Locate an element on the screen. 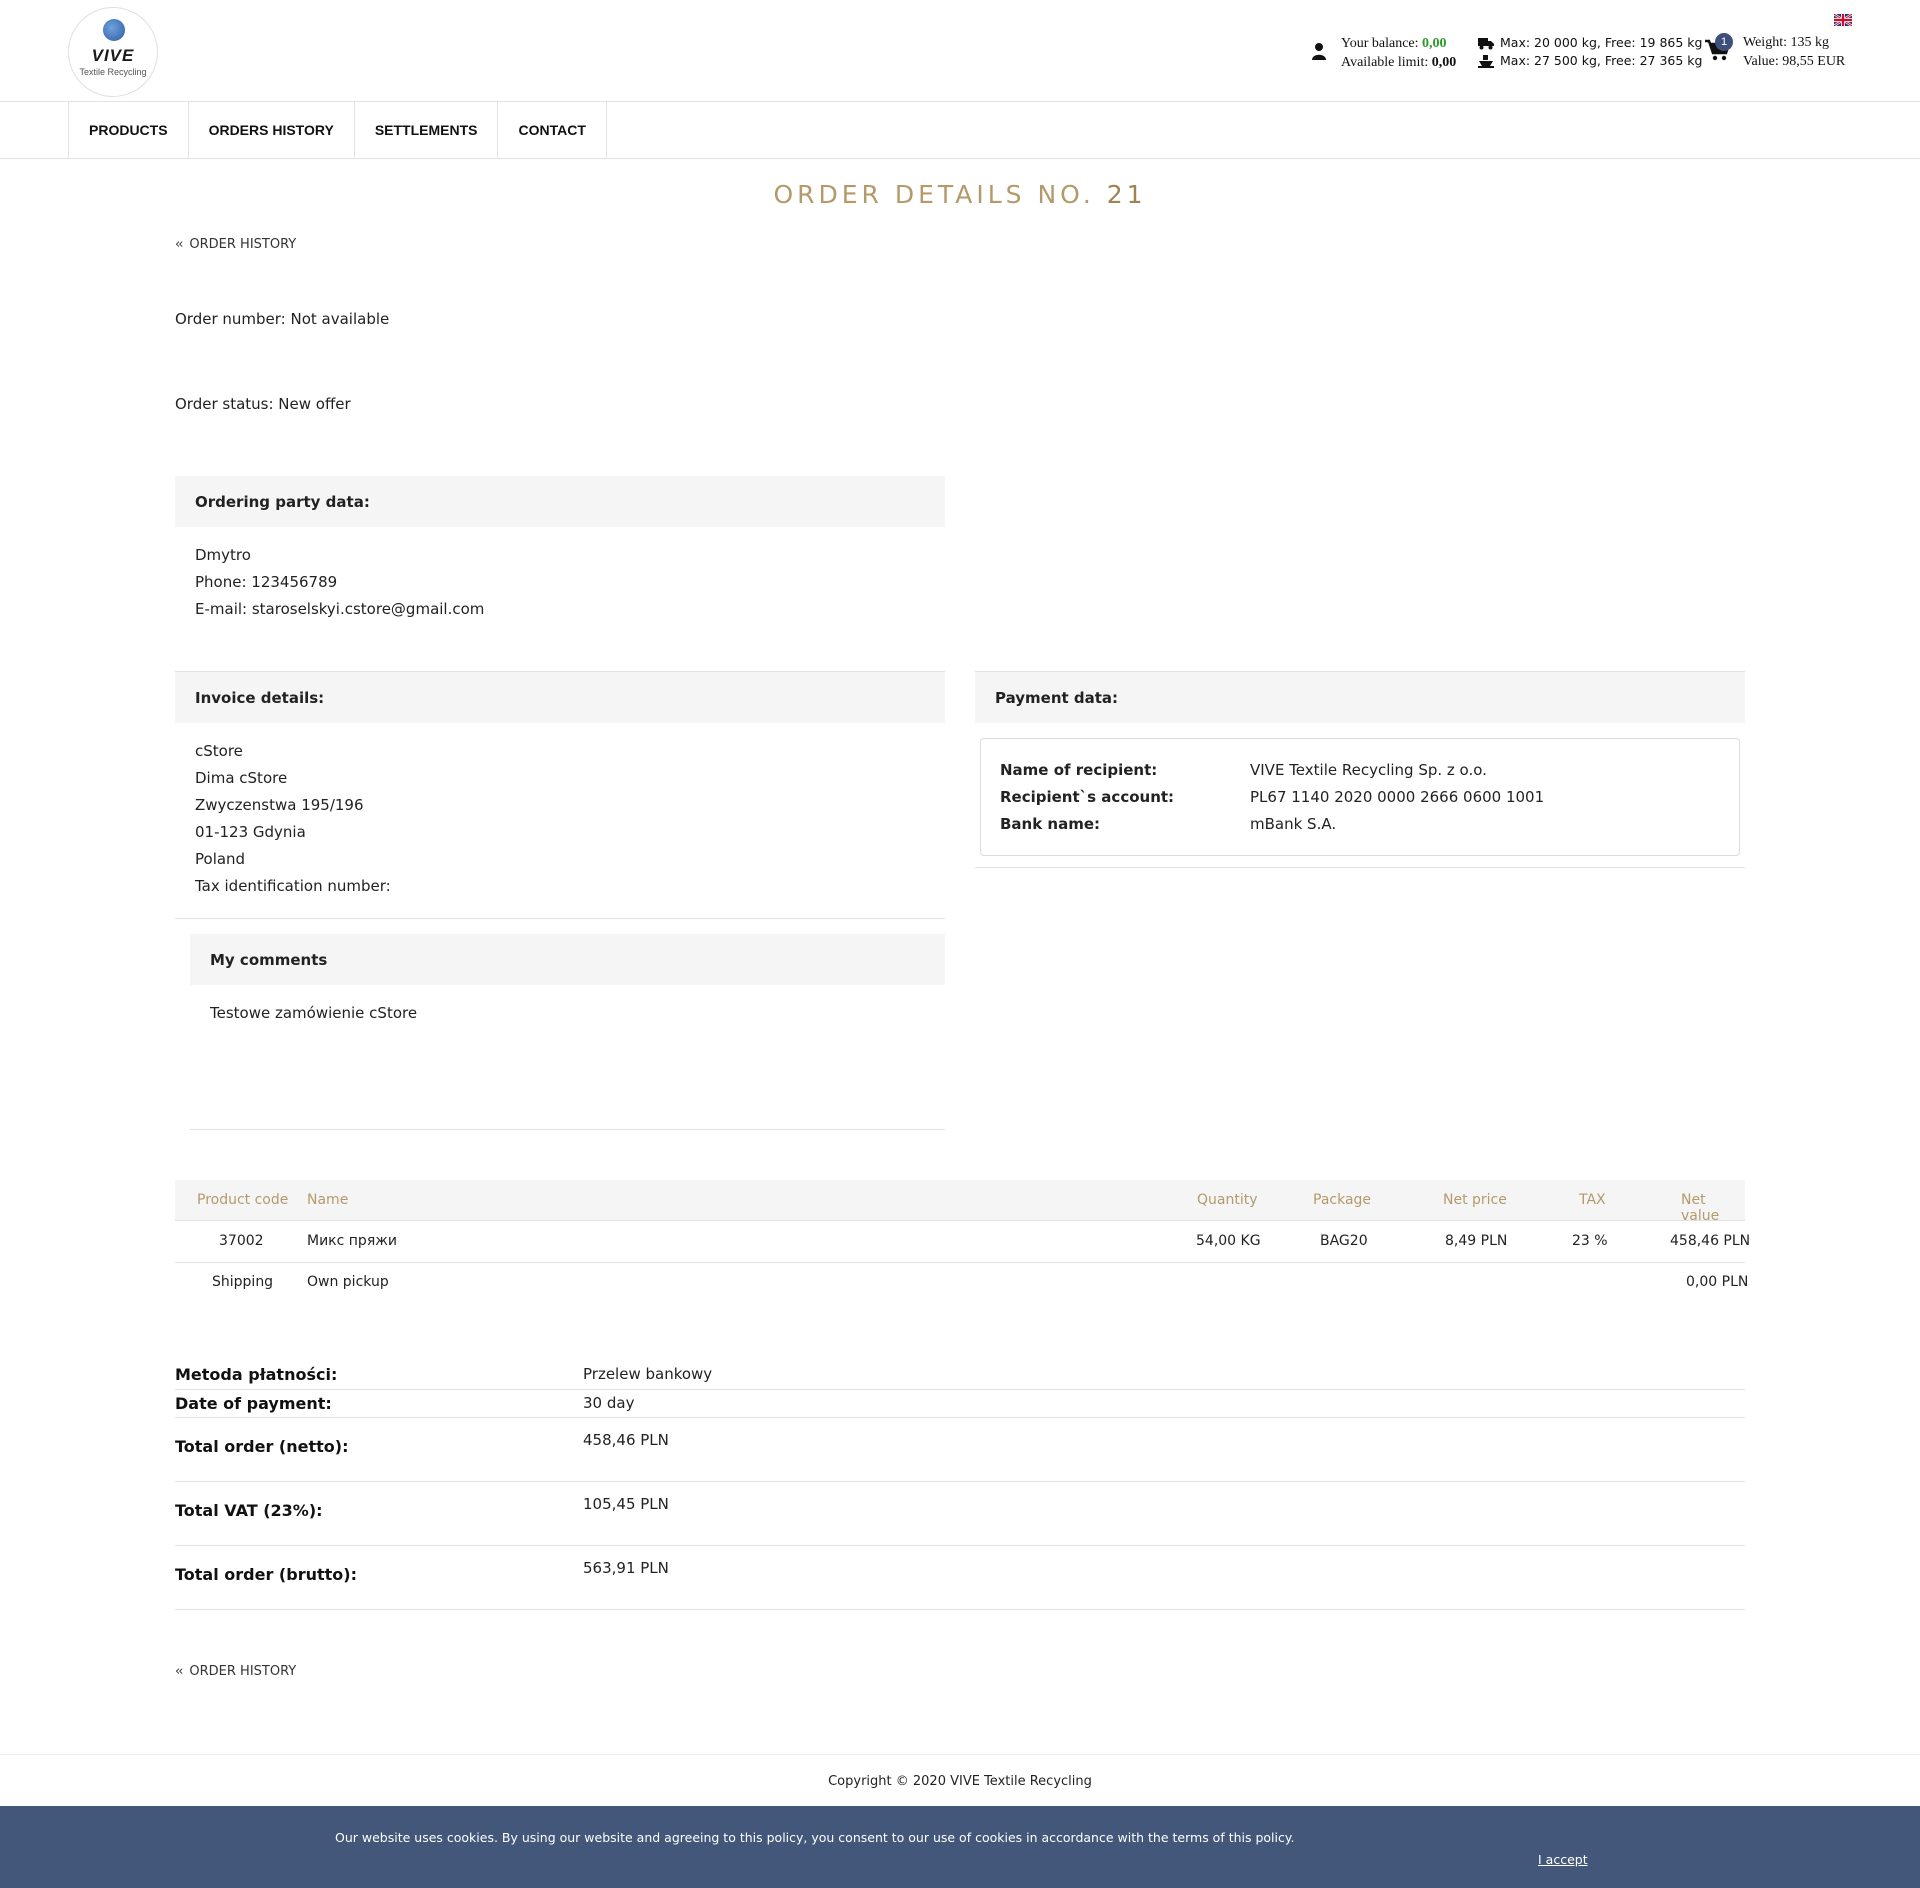 This screenshot has height=1888, width=1920. order-number: Order number: Not available is located at coordinates (282, 319).